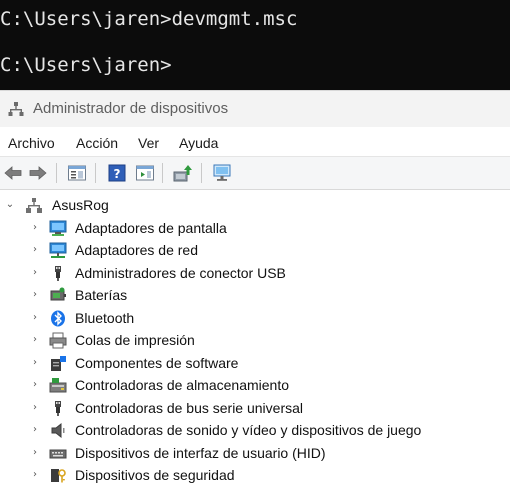 The width and height of the screenshot is (510, 490). What do you see at coordinates (180, 272) in the screenshot?
I see `tree-item-label: Administradores de conector USB` at bounding box center [180, 272].